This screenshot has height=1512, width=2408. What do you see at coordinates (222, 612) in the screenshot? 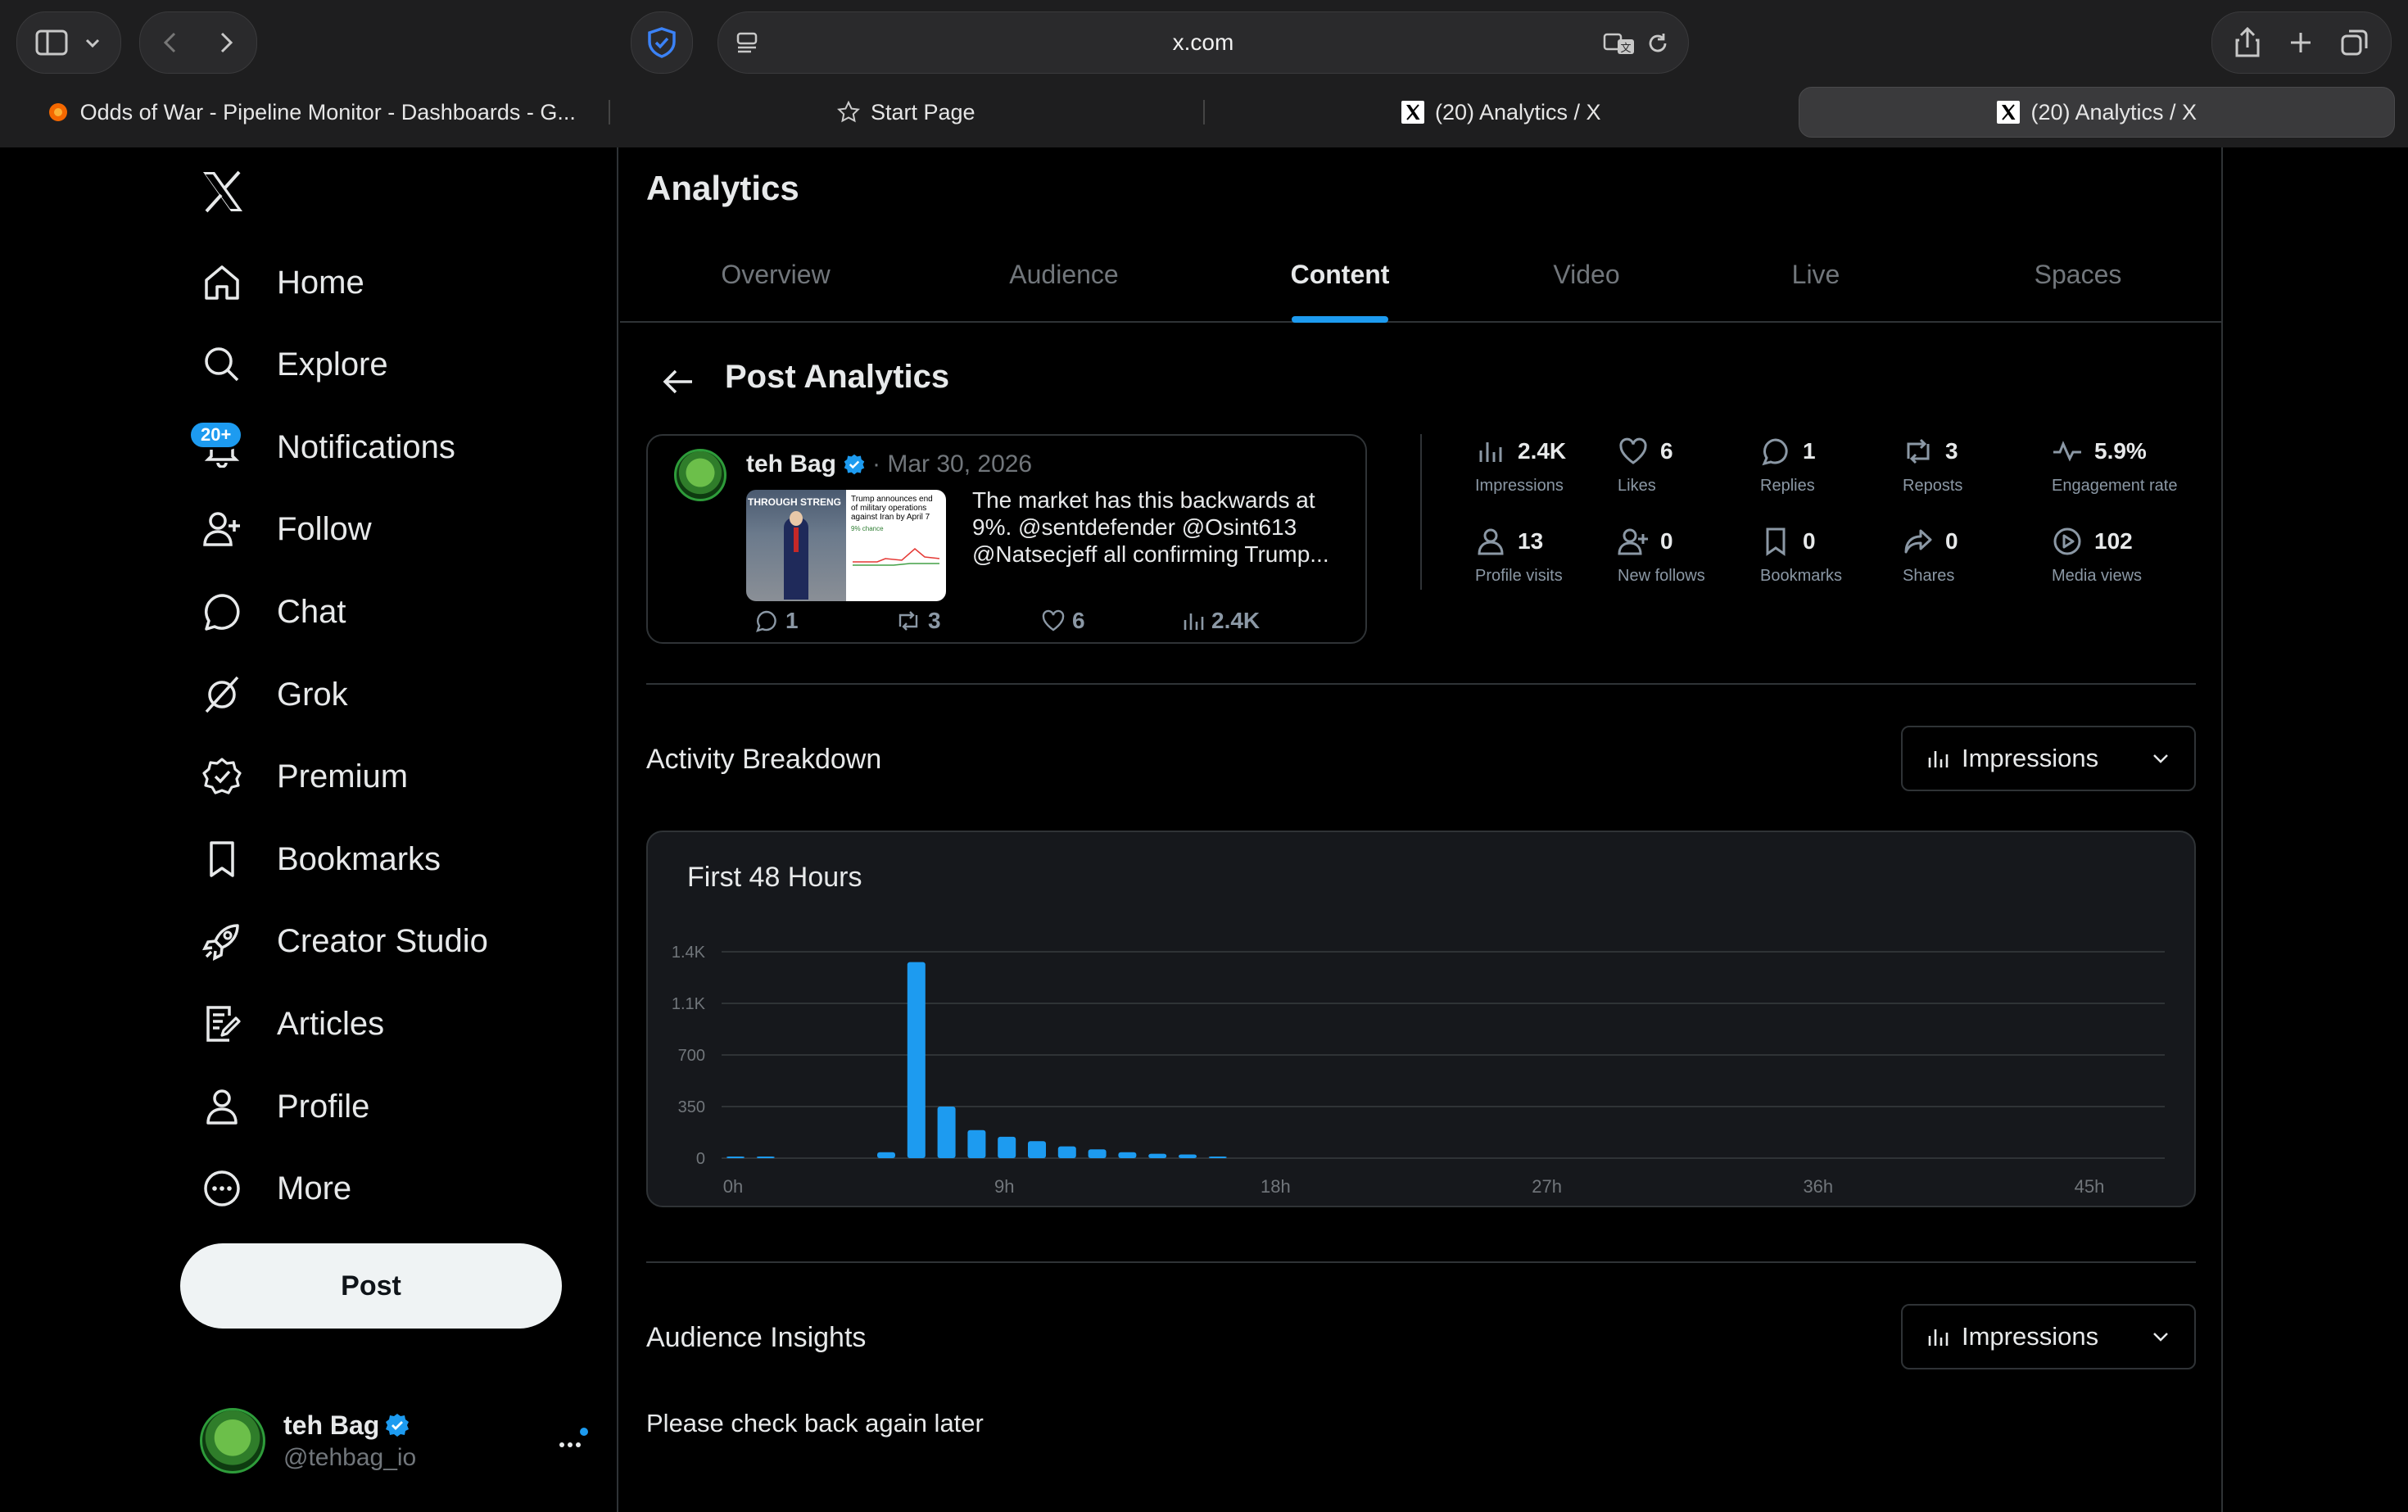
I see `chat-icon` at bounding box center [222, 612].